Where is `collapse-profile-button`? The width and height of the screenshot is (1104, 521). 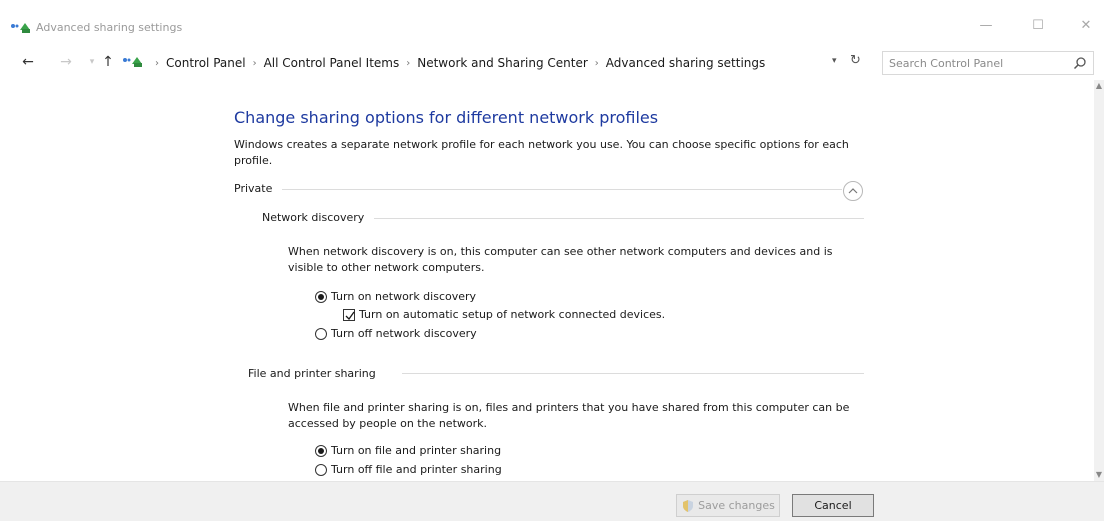
collapse-profile-button is located at coordinates (853, 191).